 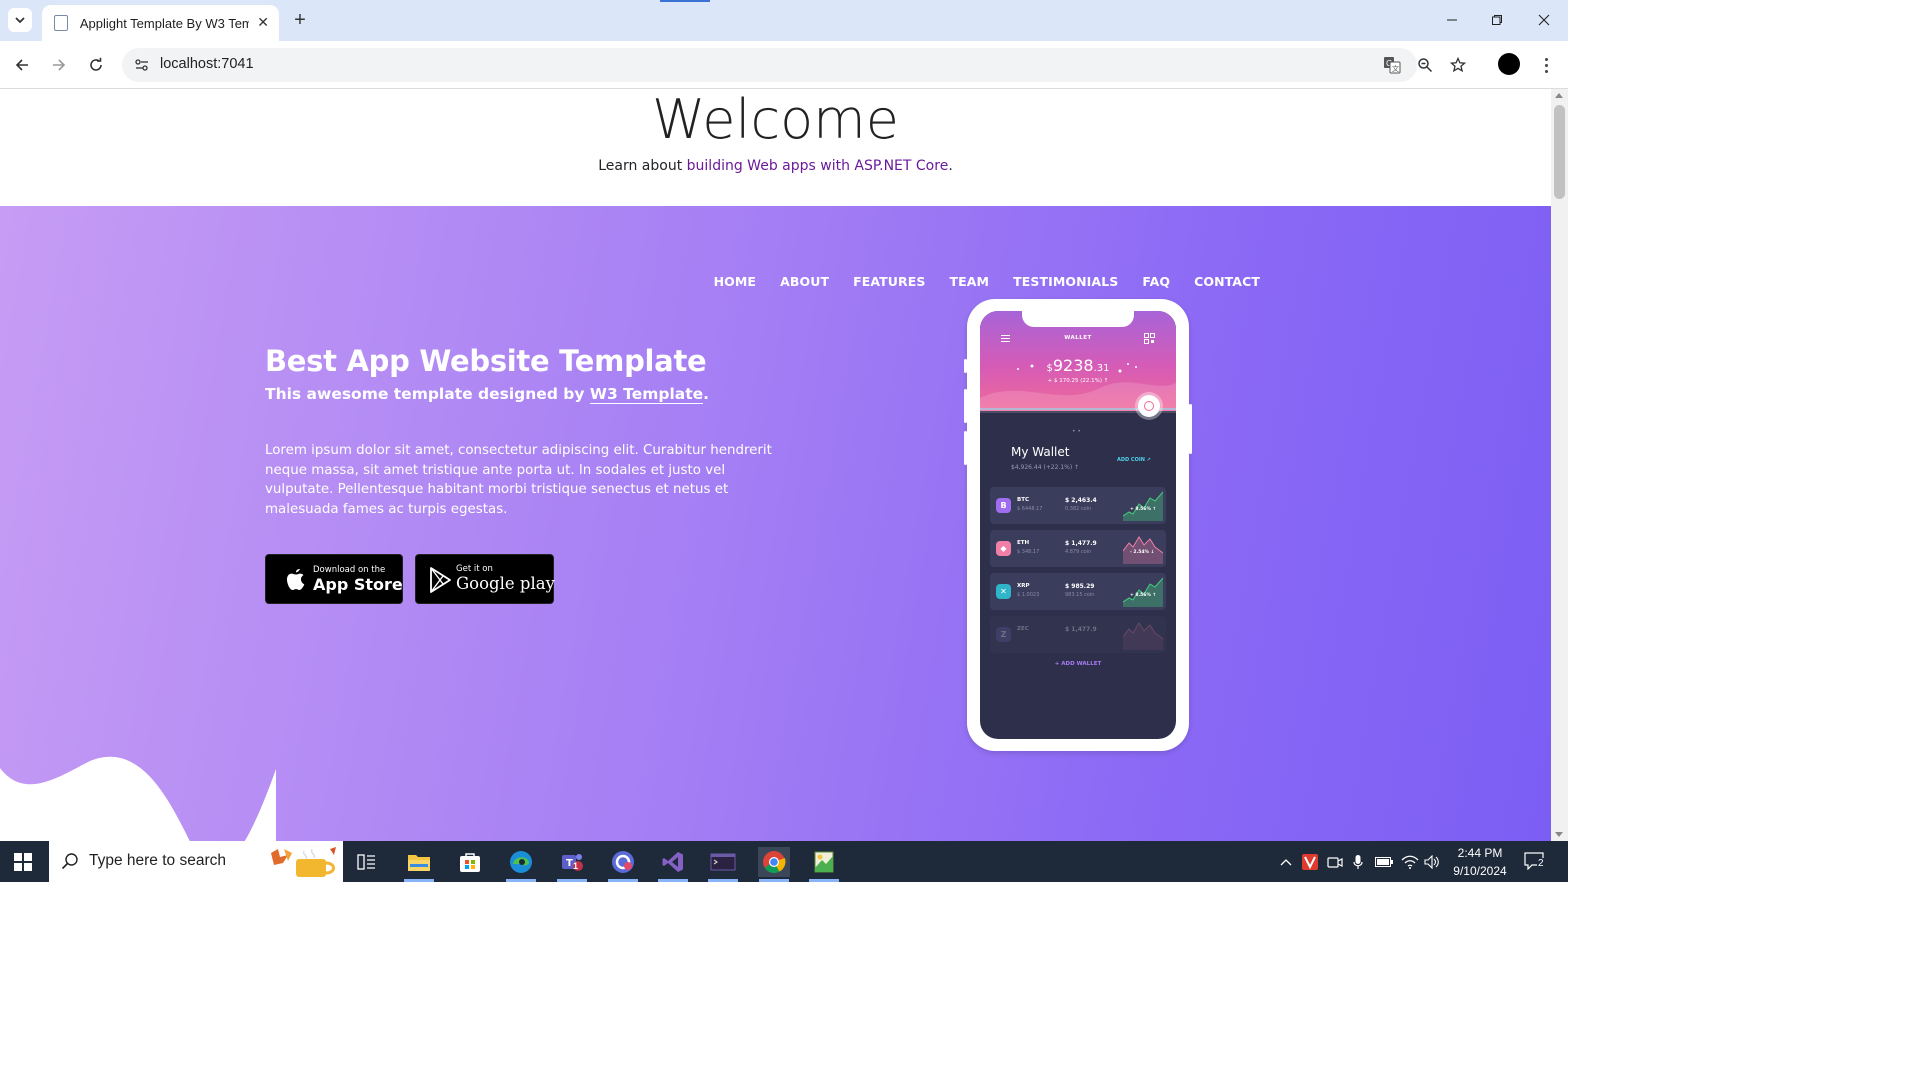 I want to click on scroll-up-arrow-icon, so click(x=1559, y=95).